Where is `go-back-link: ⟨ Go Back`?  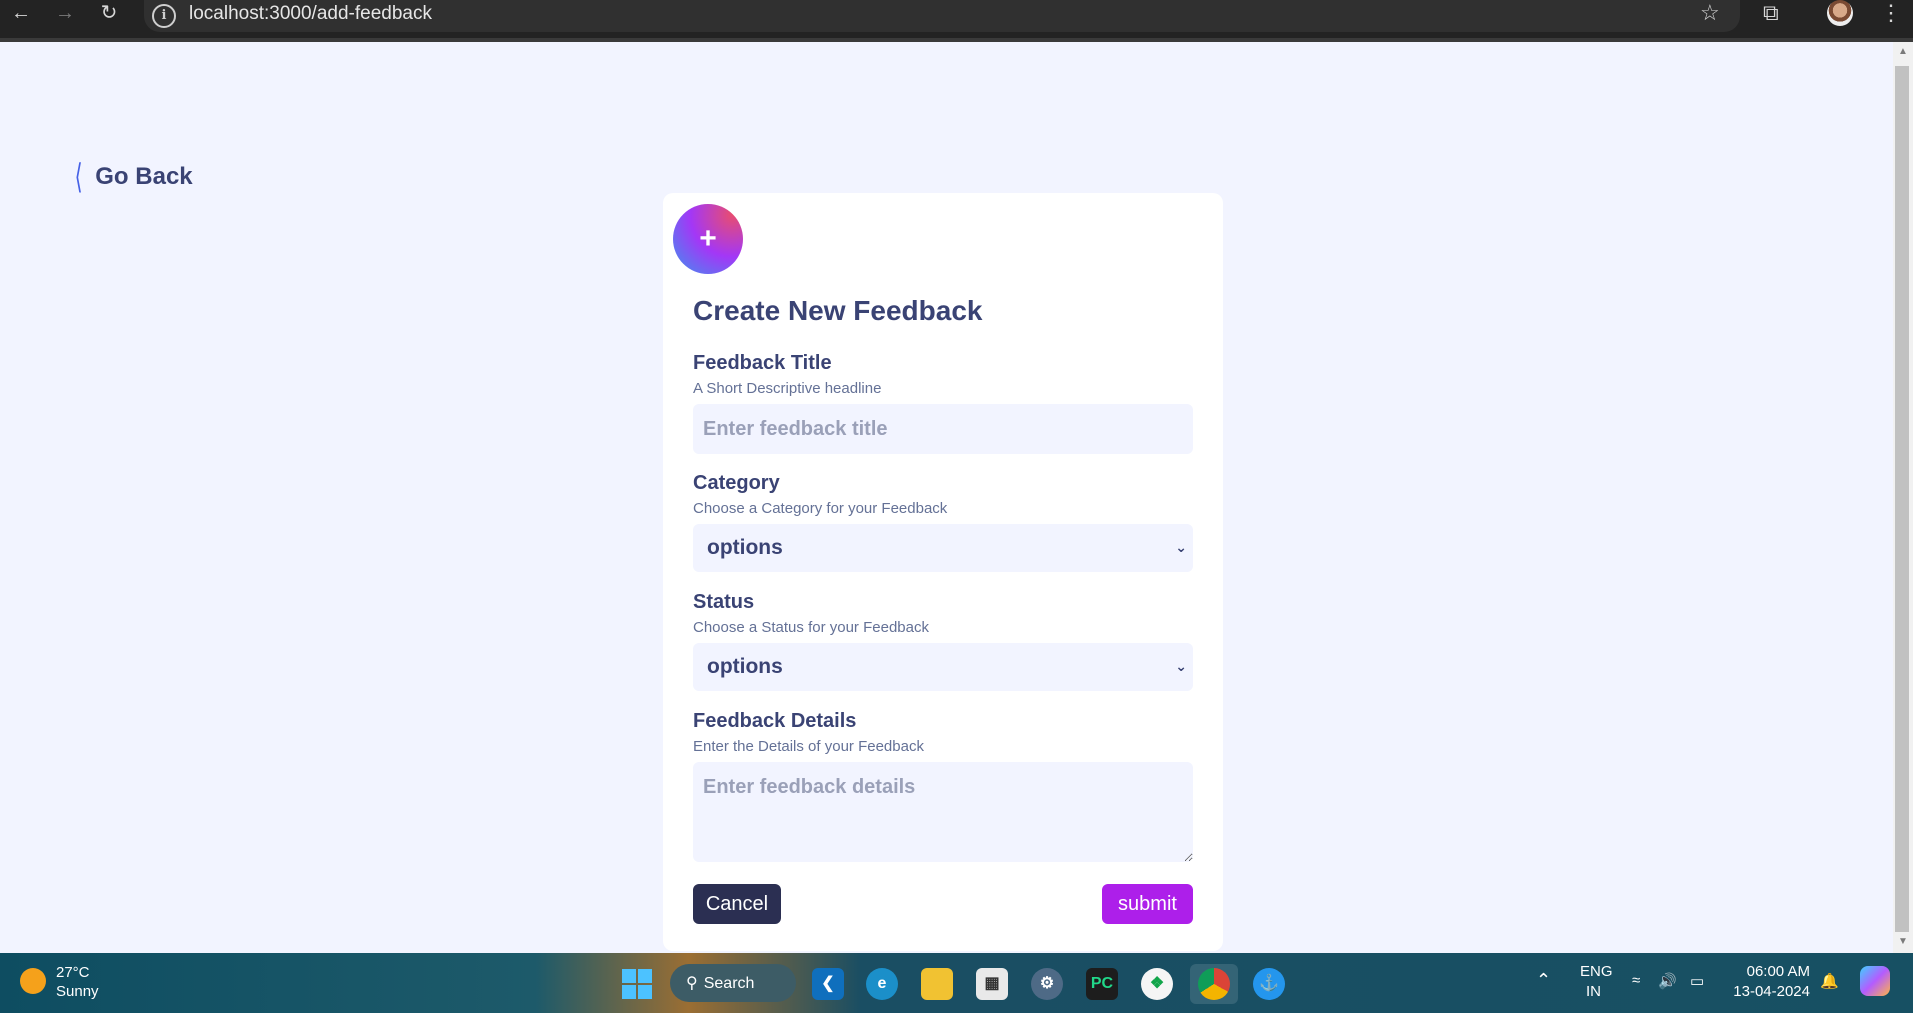 go-back-link: ⟨ Go Back is located at coordinates (132, 177).